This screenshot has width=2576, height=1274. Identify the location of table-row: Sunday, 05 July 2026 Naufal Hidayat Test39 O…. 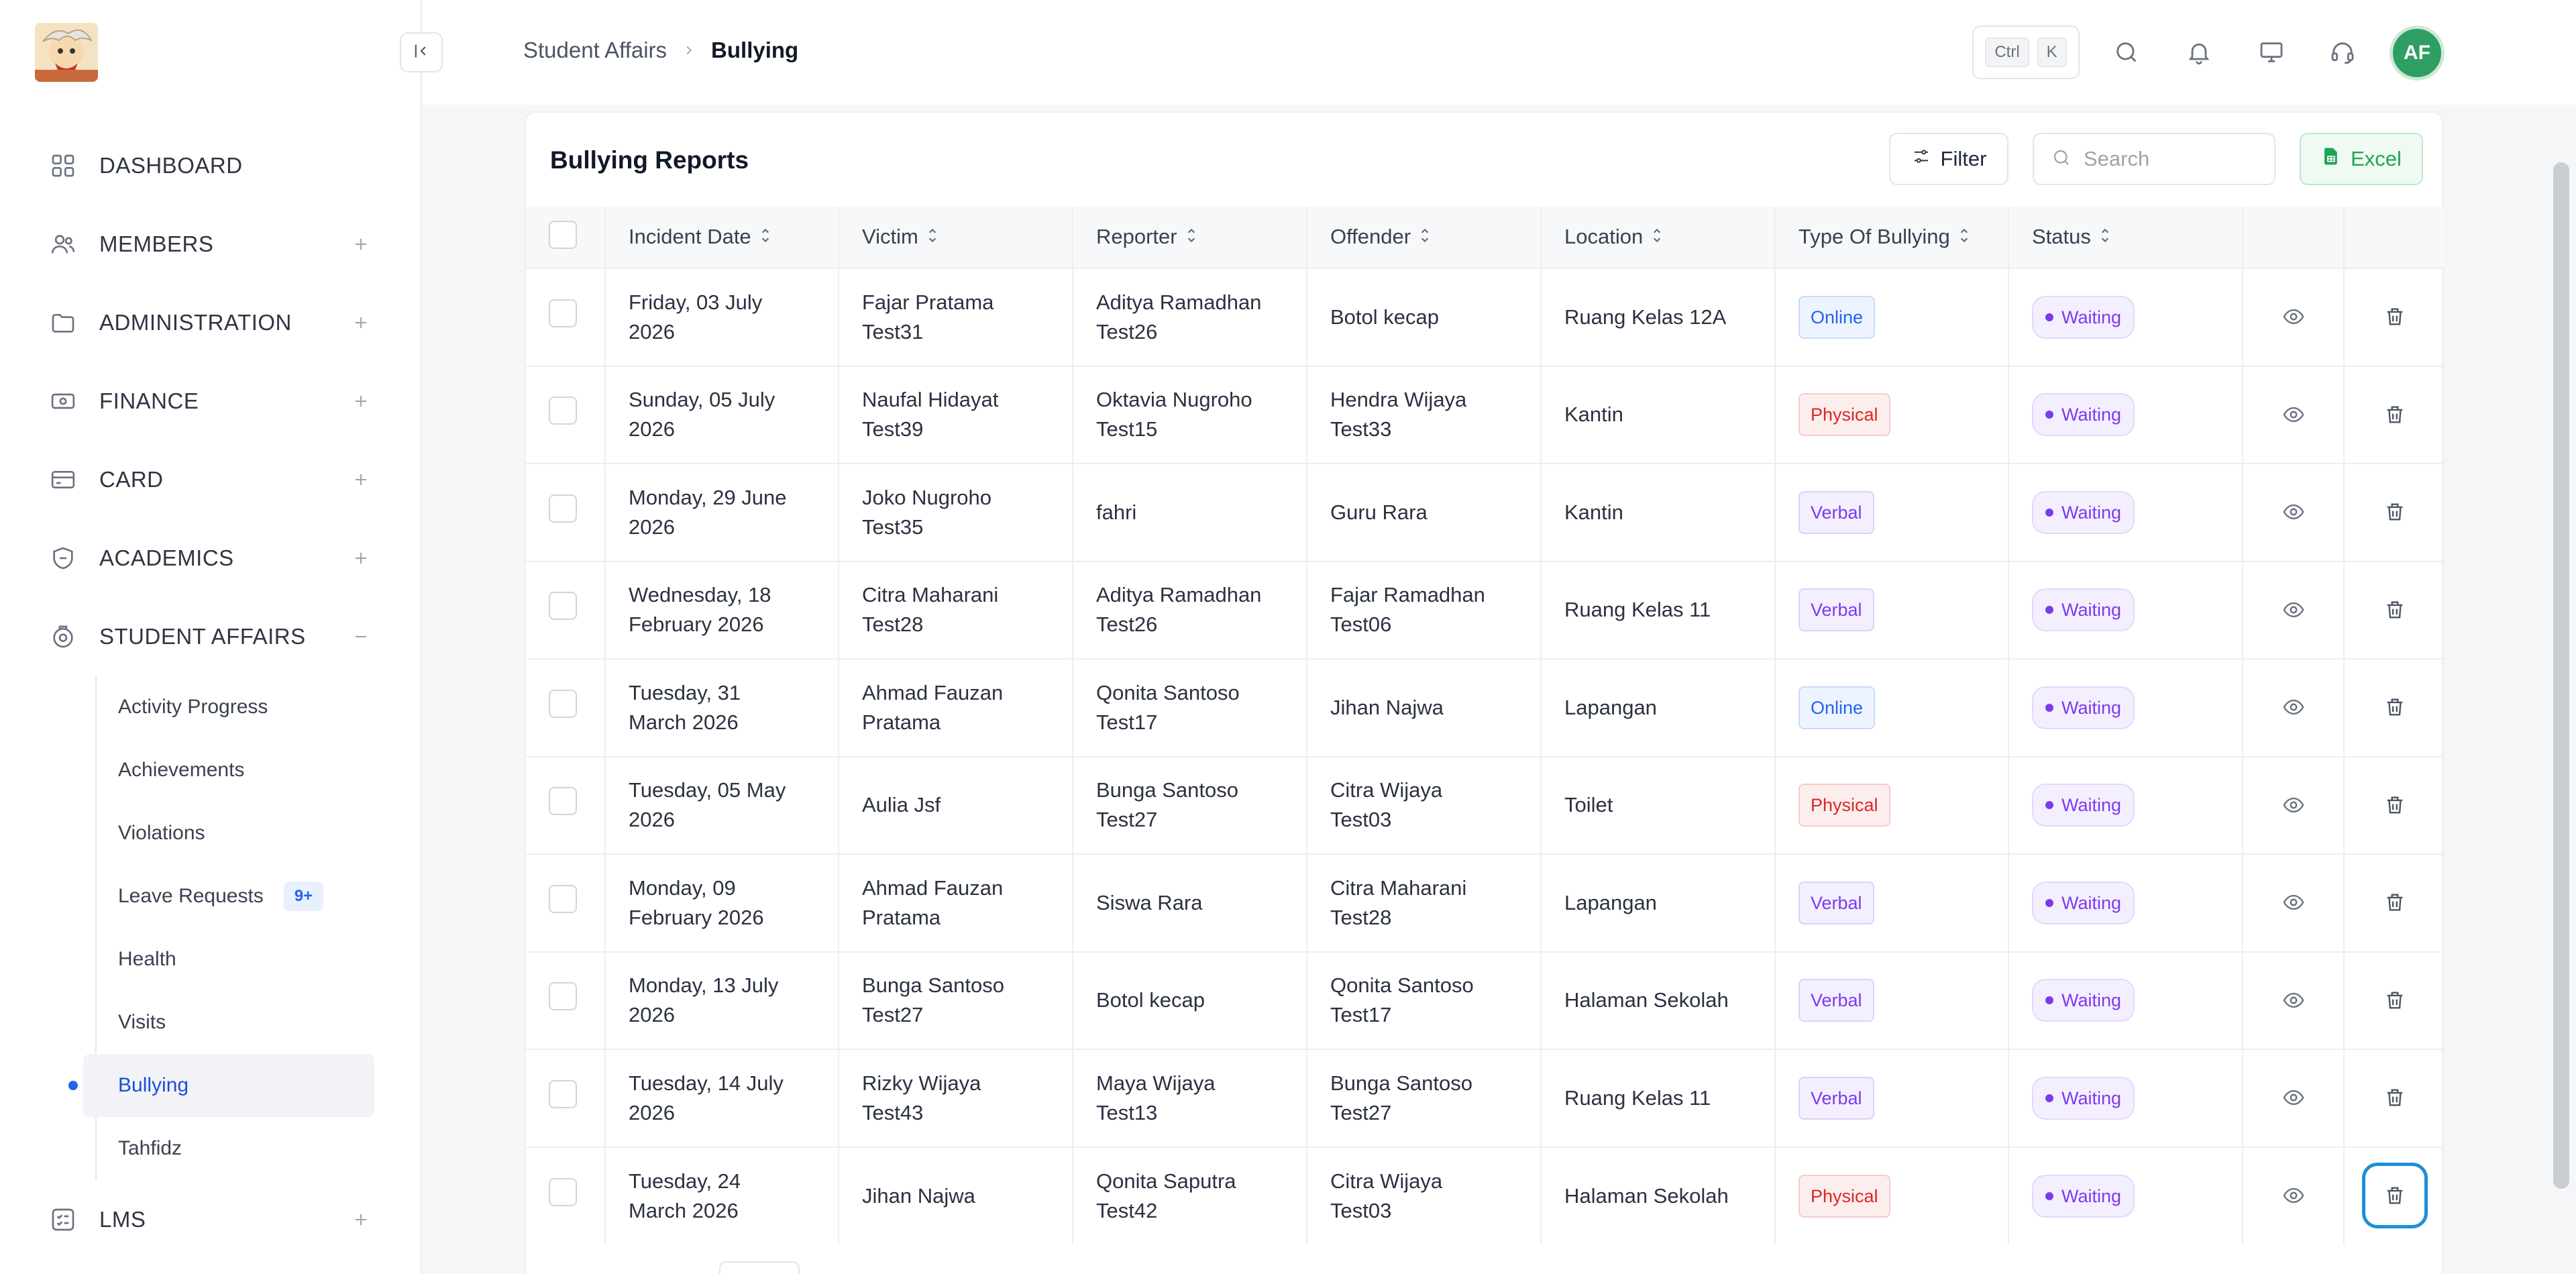
(1485, 415).